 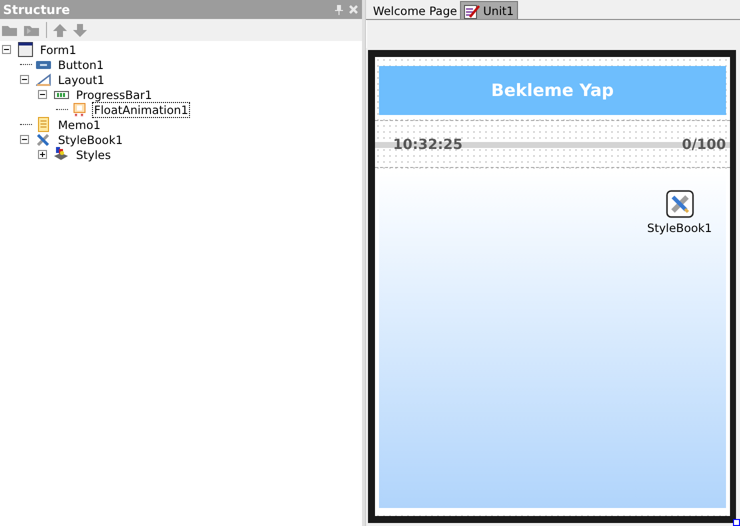 I want to click on resize-handle, so click(x=736, y=522).